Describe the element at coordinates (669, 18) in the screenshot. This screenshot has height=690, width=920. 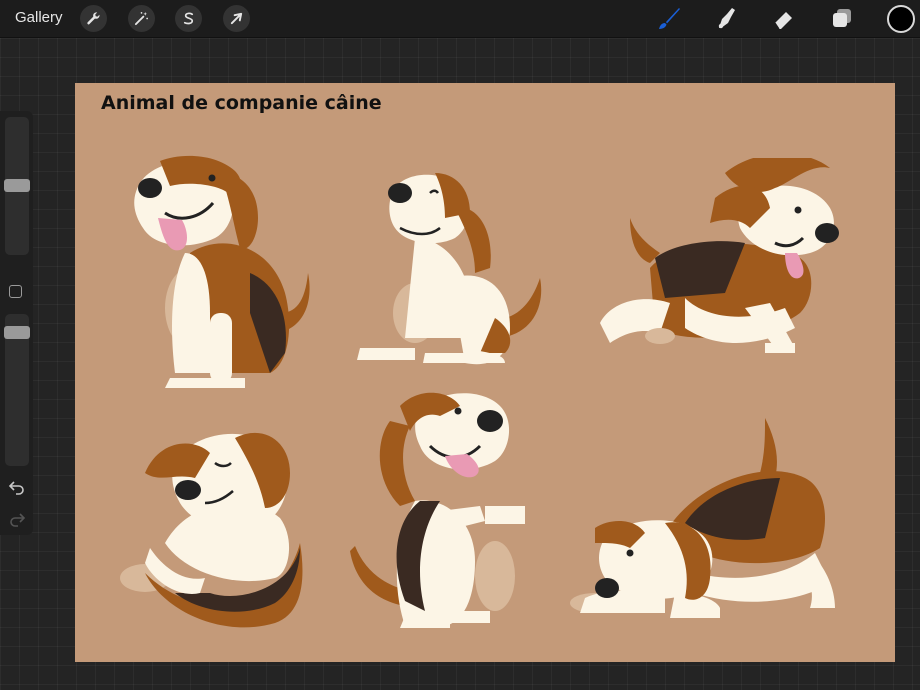
I see `brush-icon` at that location.